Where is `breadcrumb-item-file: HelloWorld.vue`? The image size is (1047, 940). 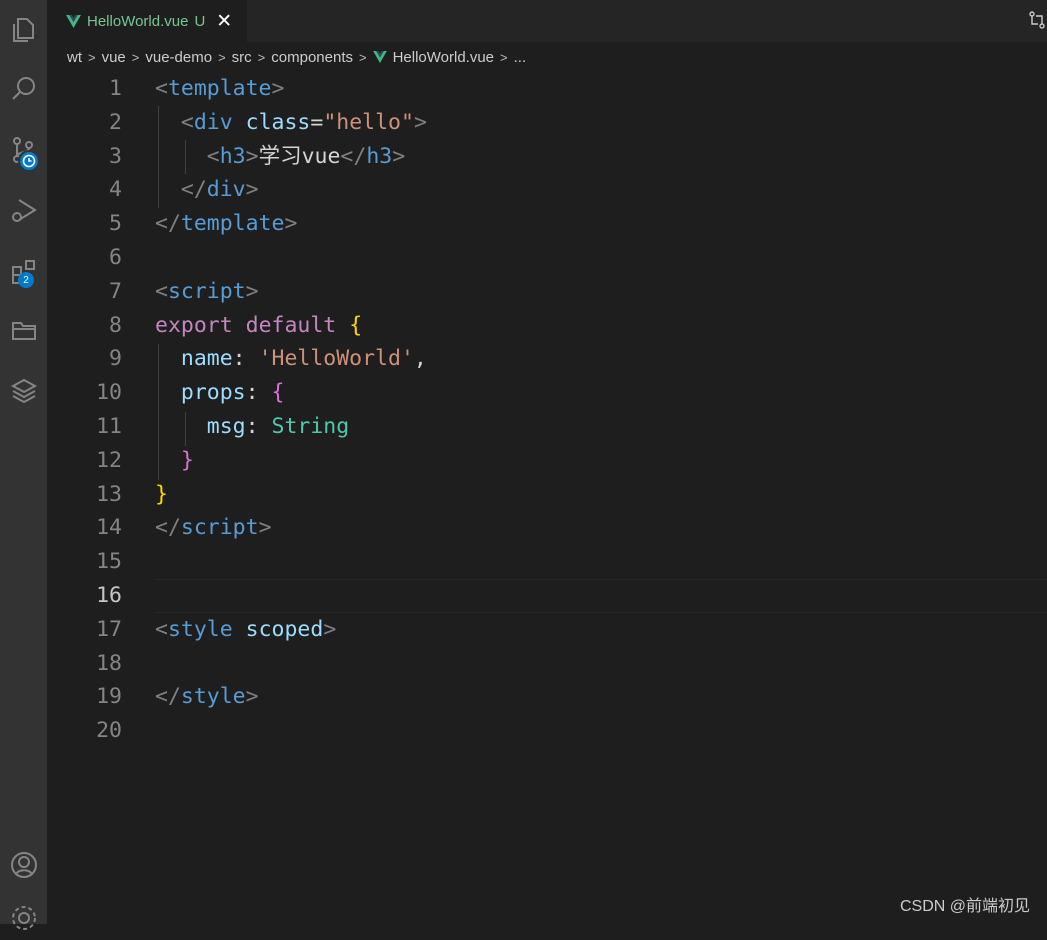 breadcrumb-item-file: HelloWorld.vue is located at coordinates (443, 57).